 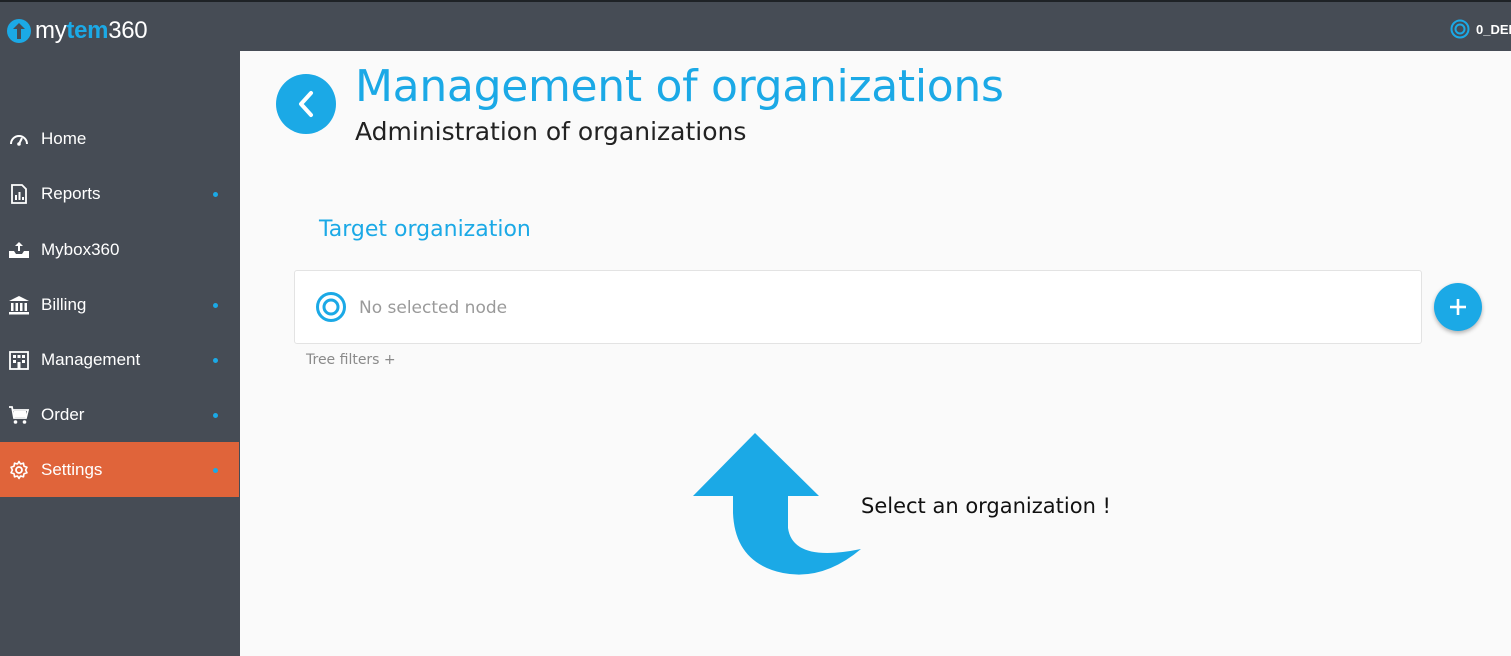 I want to click on sidebar-item-label: Order, so click(x=63, y=414).